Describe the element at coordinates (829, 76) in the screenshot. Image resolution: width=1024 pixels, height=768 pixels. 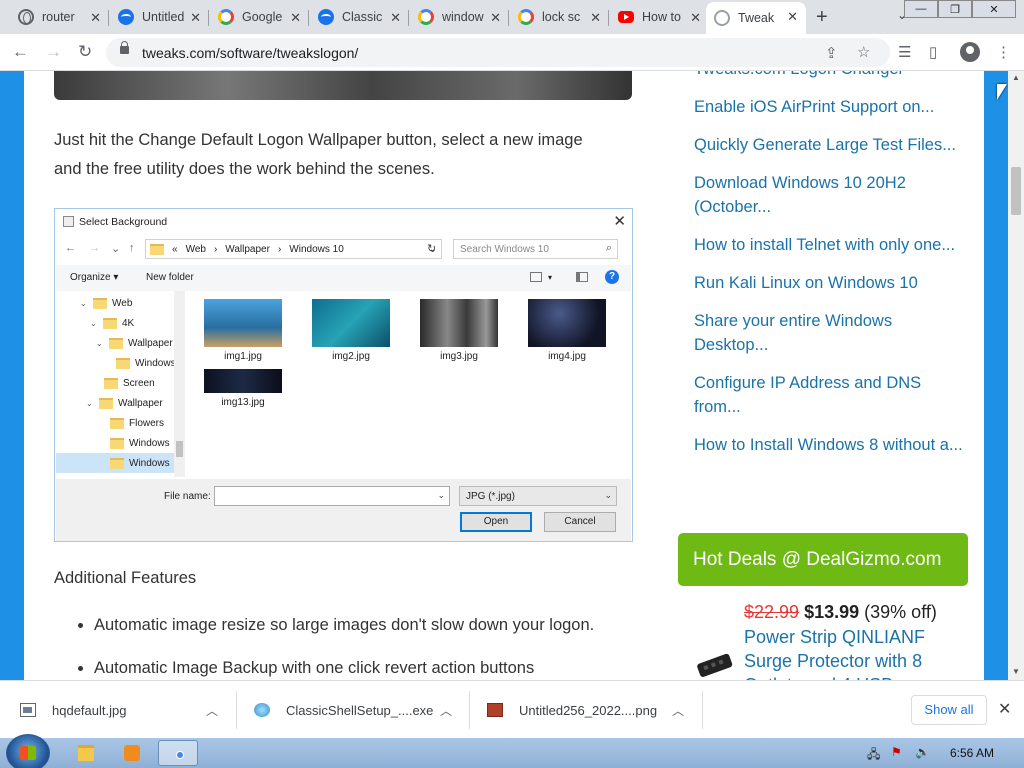
I see `sidebar-link: Tweaks.com Logon Changer` at that location.